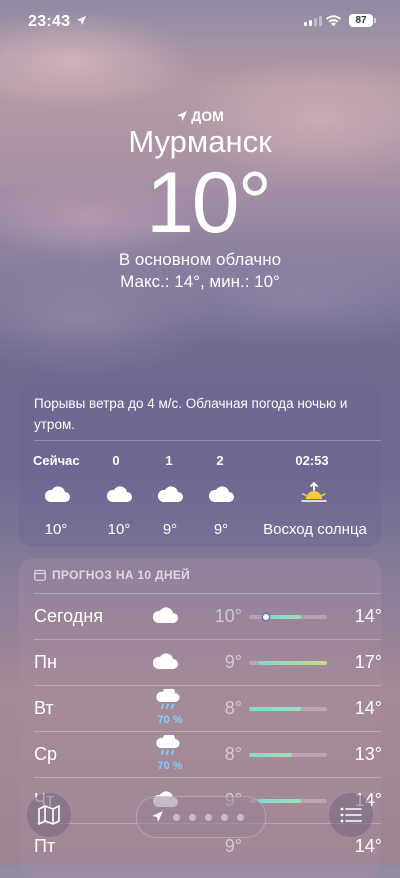 This screenshot has height=878, width=400. Describe the element at coordinates (228, 616) in the screenshot. I see `day-low: 10°` at that location.